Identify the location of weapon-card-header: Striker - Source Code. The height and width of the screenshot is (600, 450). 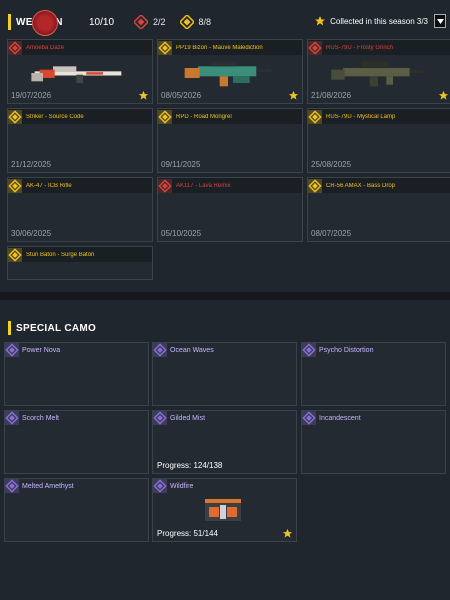
(80, 116).